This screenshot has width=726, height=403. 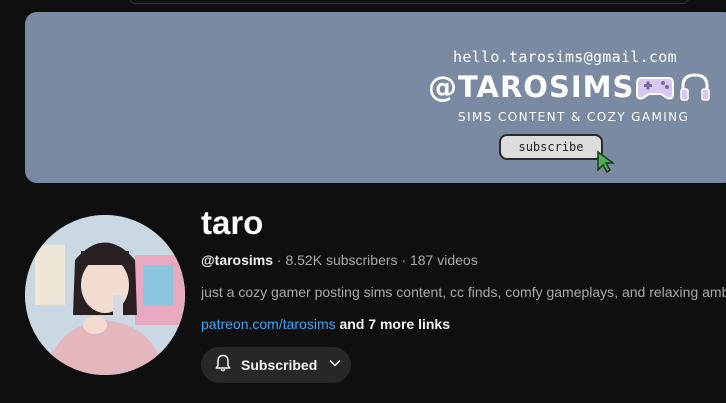 I want to click on channel-links: patreon.com/tarosims and 7 more links, so click(x=325, y=324).